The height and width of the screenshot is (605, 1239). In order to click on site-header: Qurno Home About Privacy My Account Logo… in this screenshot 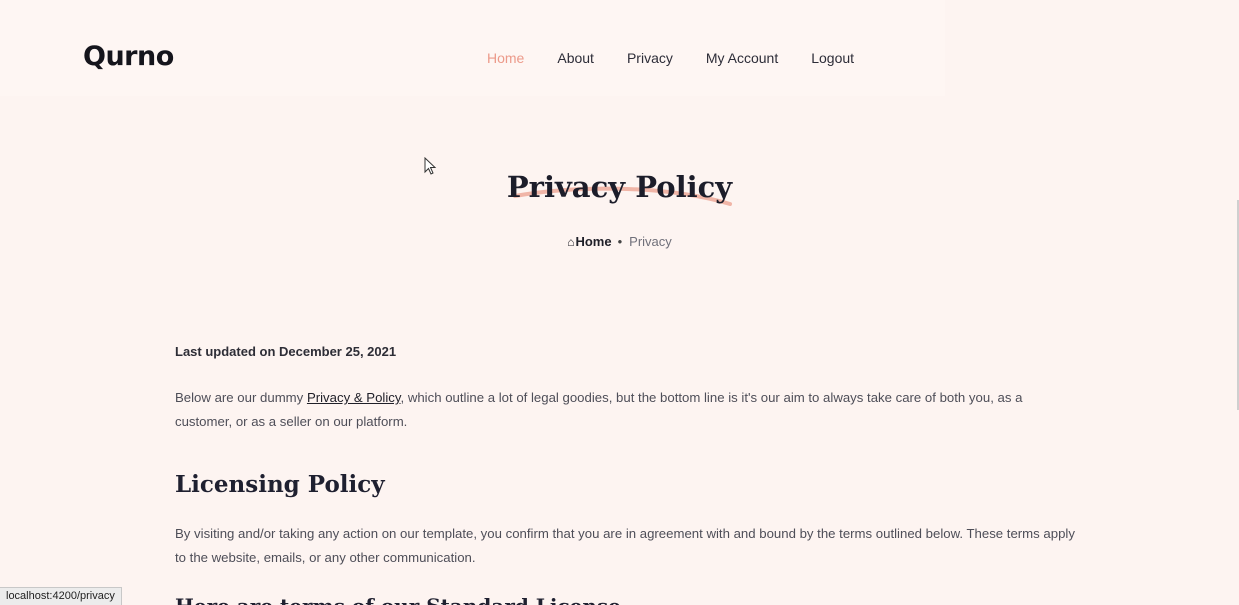, I will do `click(472, 48)`.